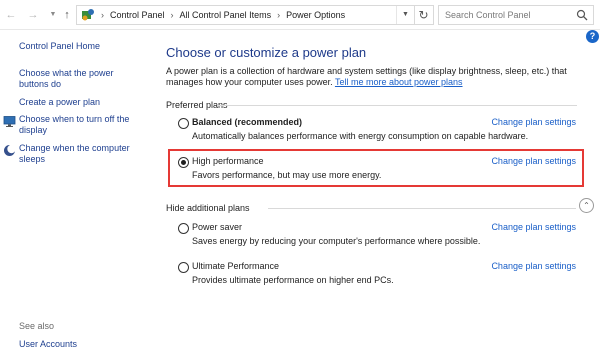  Describe the element at coordinates (247, 122) in the screenshot. I see `plan-name: Balanced (recommended)` at that location.